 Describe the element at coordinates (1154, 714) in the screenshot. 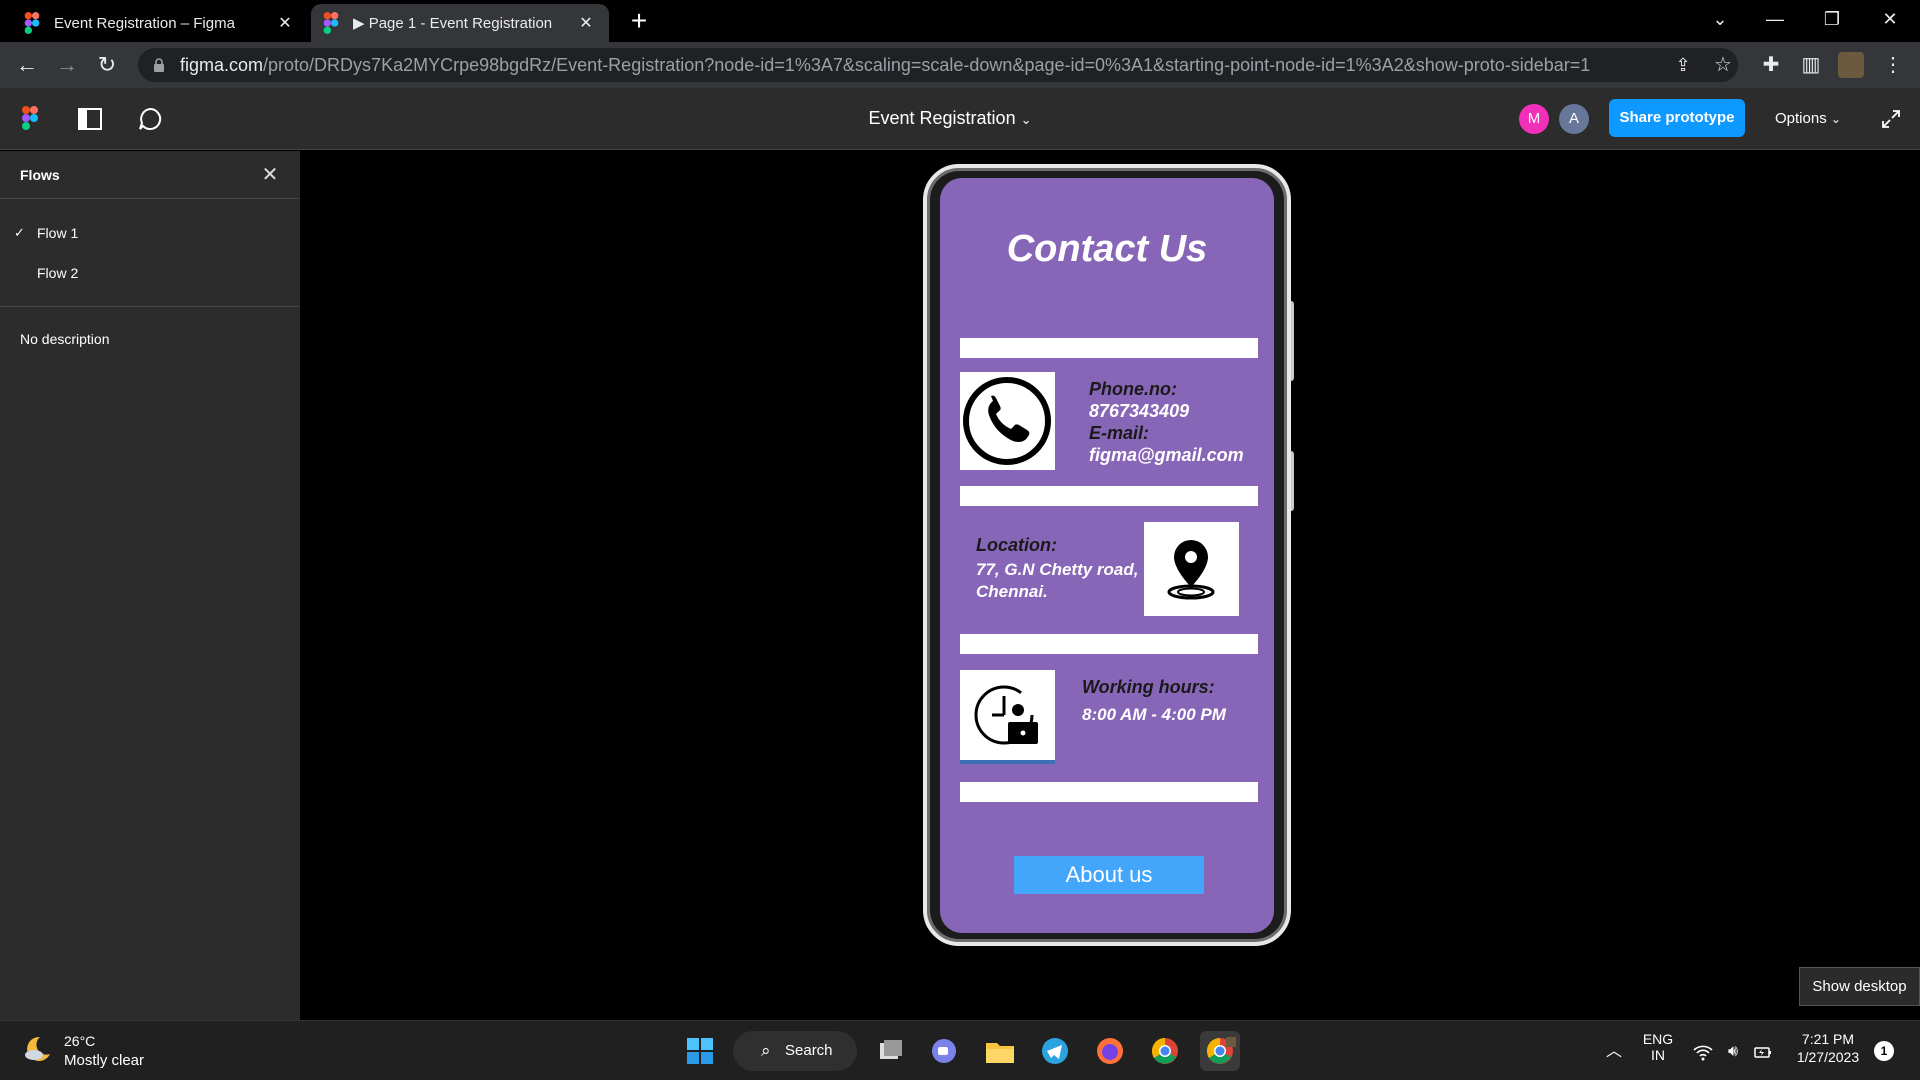

I see `hours-value: 8:00 AM - 4:00 PM` at that location.